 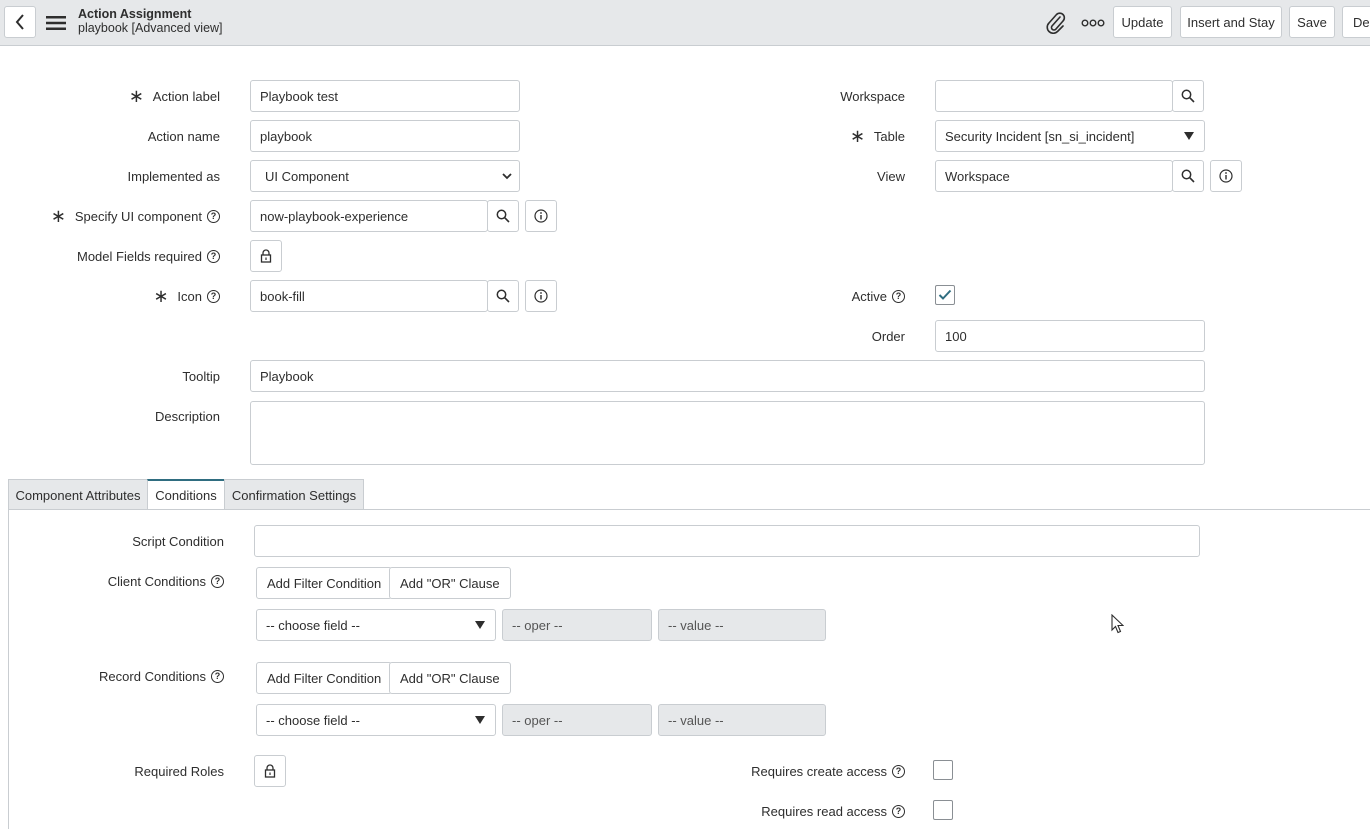 I want to click on action-label-input: Playbook test, so click(x=385, y=96).